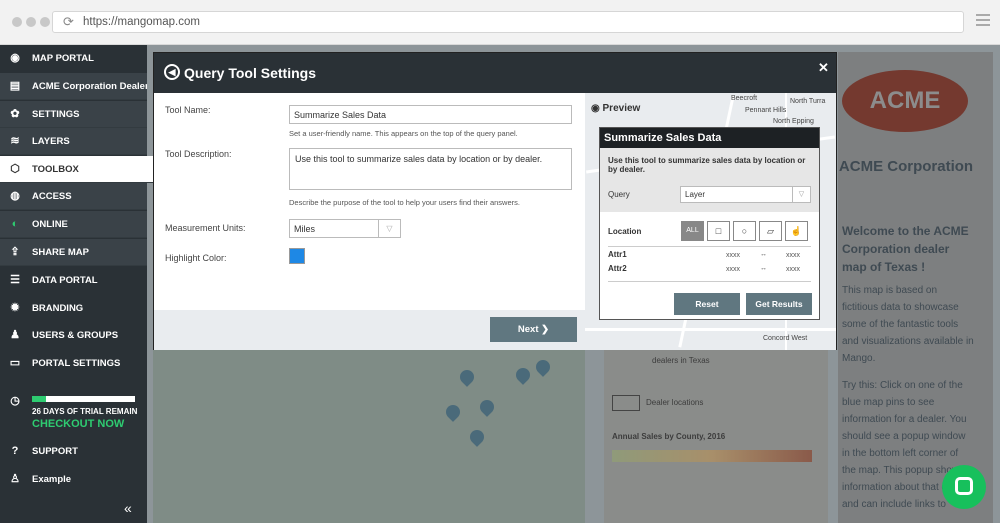 This screenshot has width=1000, height=523. Describe the element at coordinates (533, 329) in the screenshot. I see `next-button: Next ❯` at that location.